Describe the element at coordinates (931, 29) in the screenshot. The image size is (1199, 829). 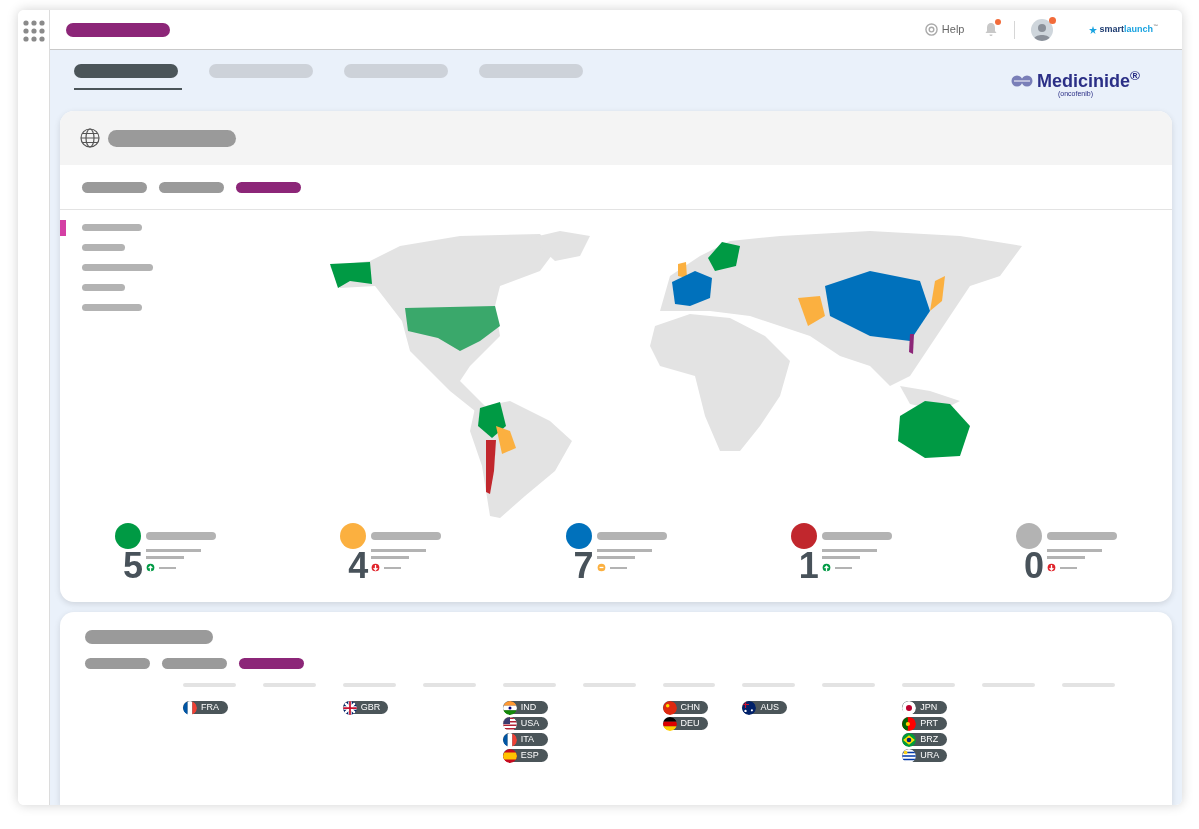
I see `help-icon` at that location.